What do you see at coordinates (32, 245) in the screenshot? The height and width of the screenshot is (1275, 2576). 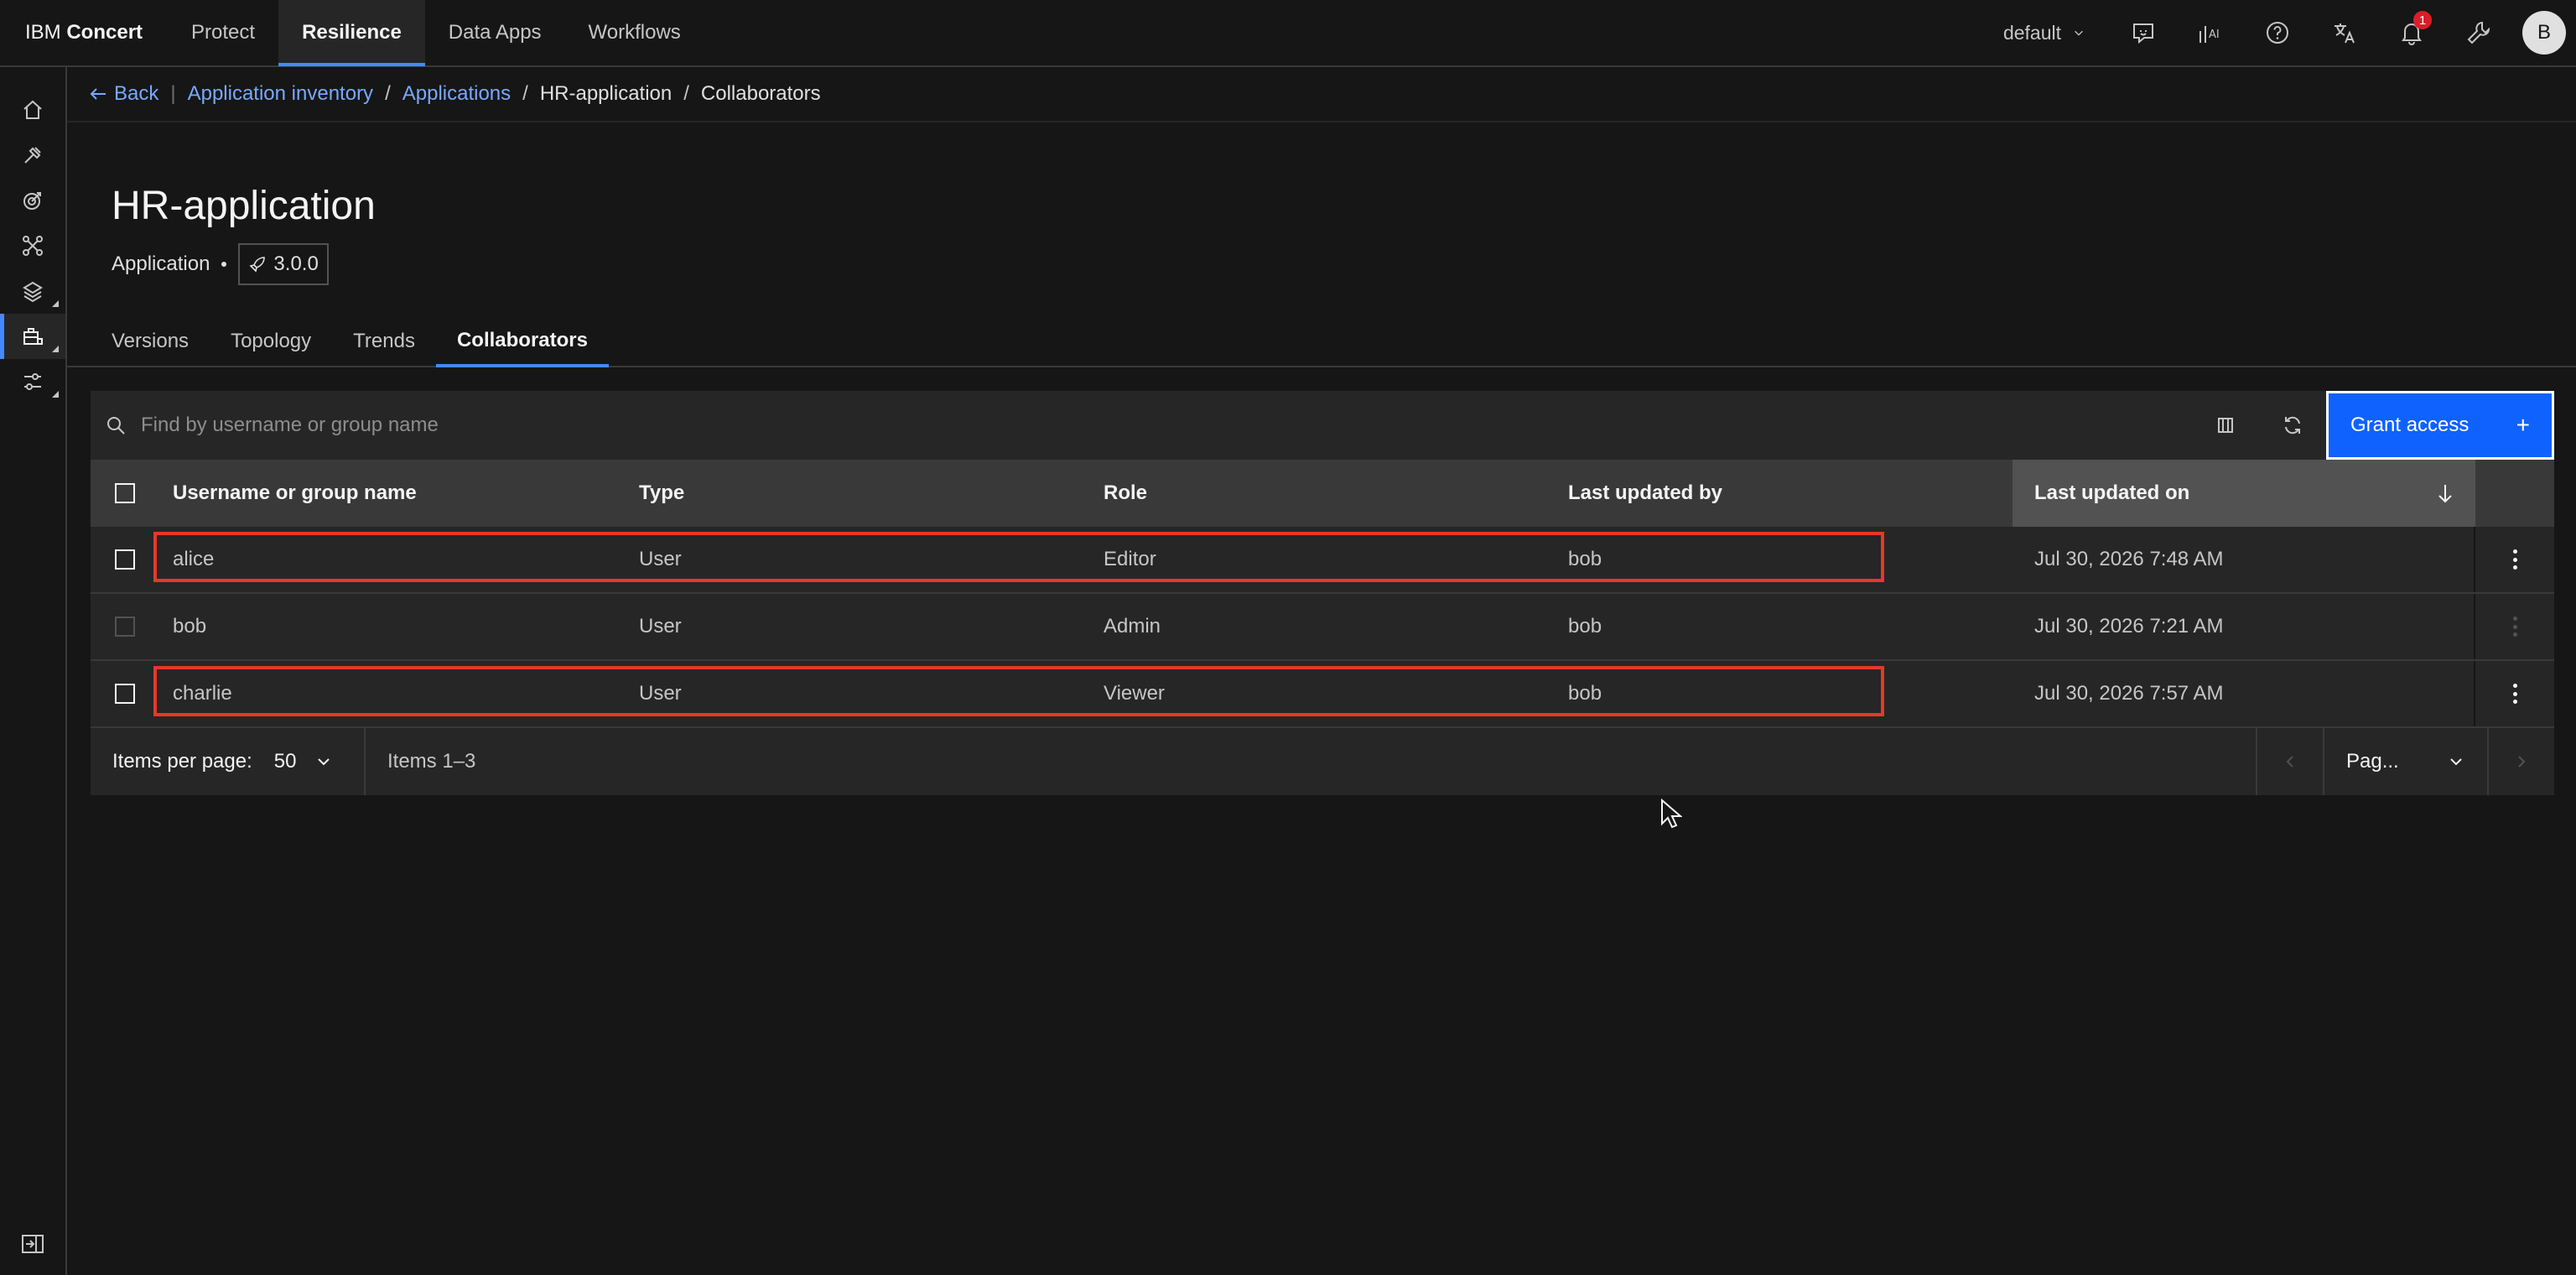 I see `rail-item-network` at bounding box center [32, 245].